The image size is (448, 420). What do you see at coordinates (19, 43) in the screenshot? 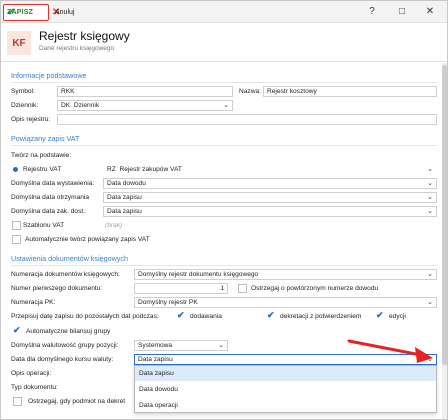
I see `register-badge: KF` at bounding box center [19, 43].